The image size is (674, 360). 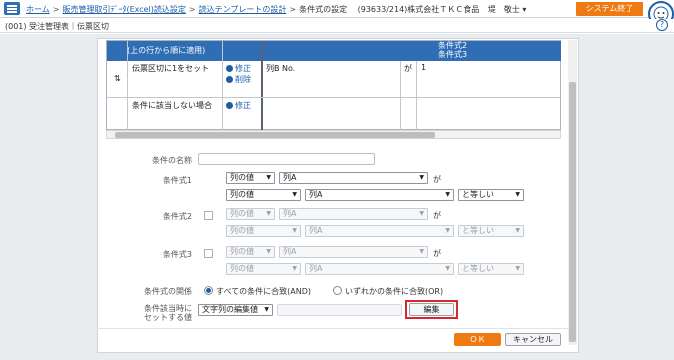 I want to click on breadcrumb-home: ホーム, so click(x=38, y=9).